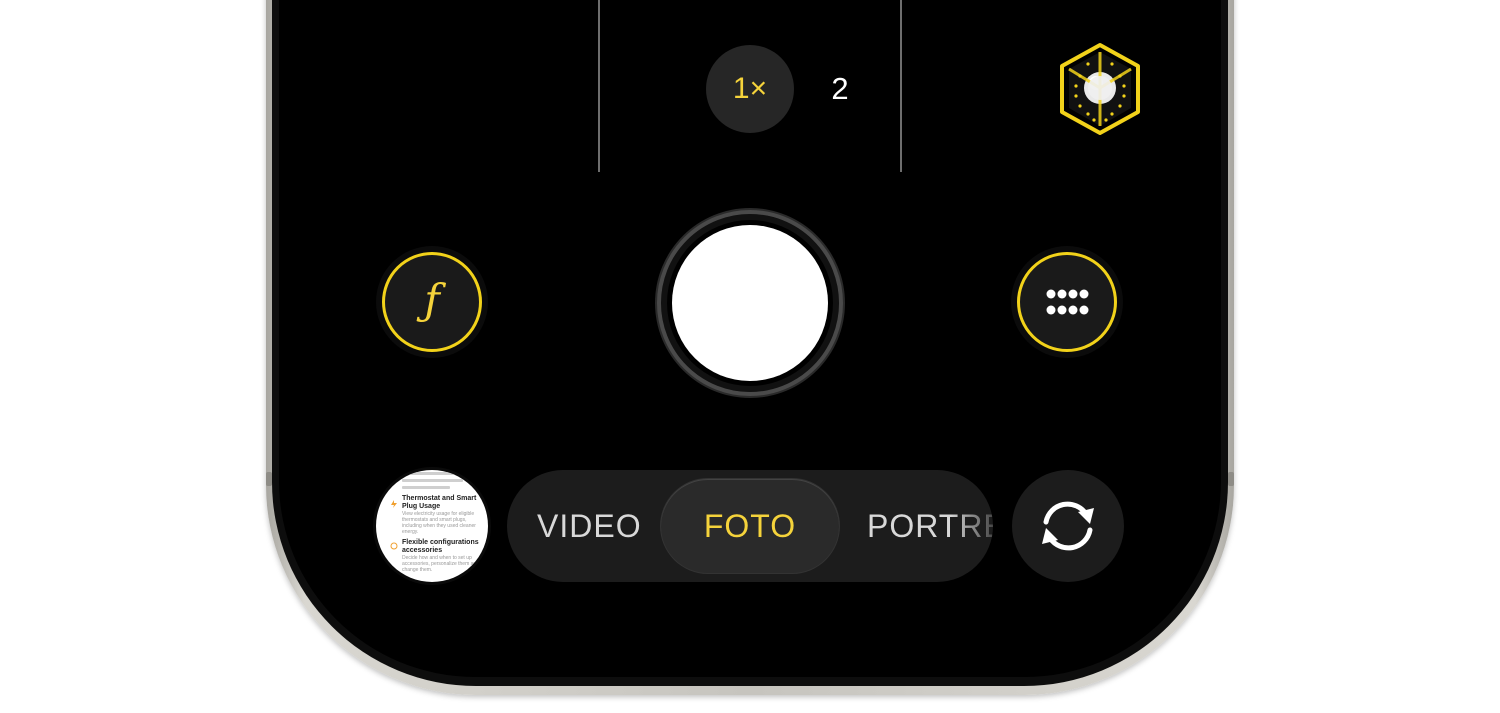  I want to click on camera-controls-button, so click(1067, 302).